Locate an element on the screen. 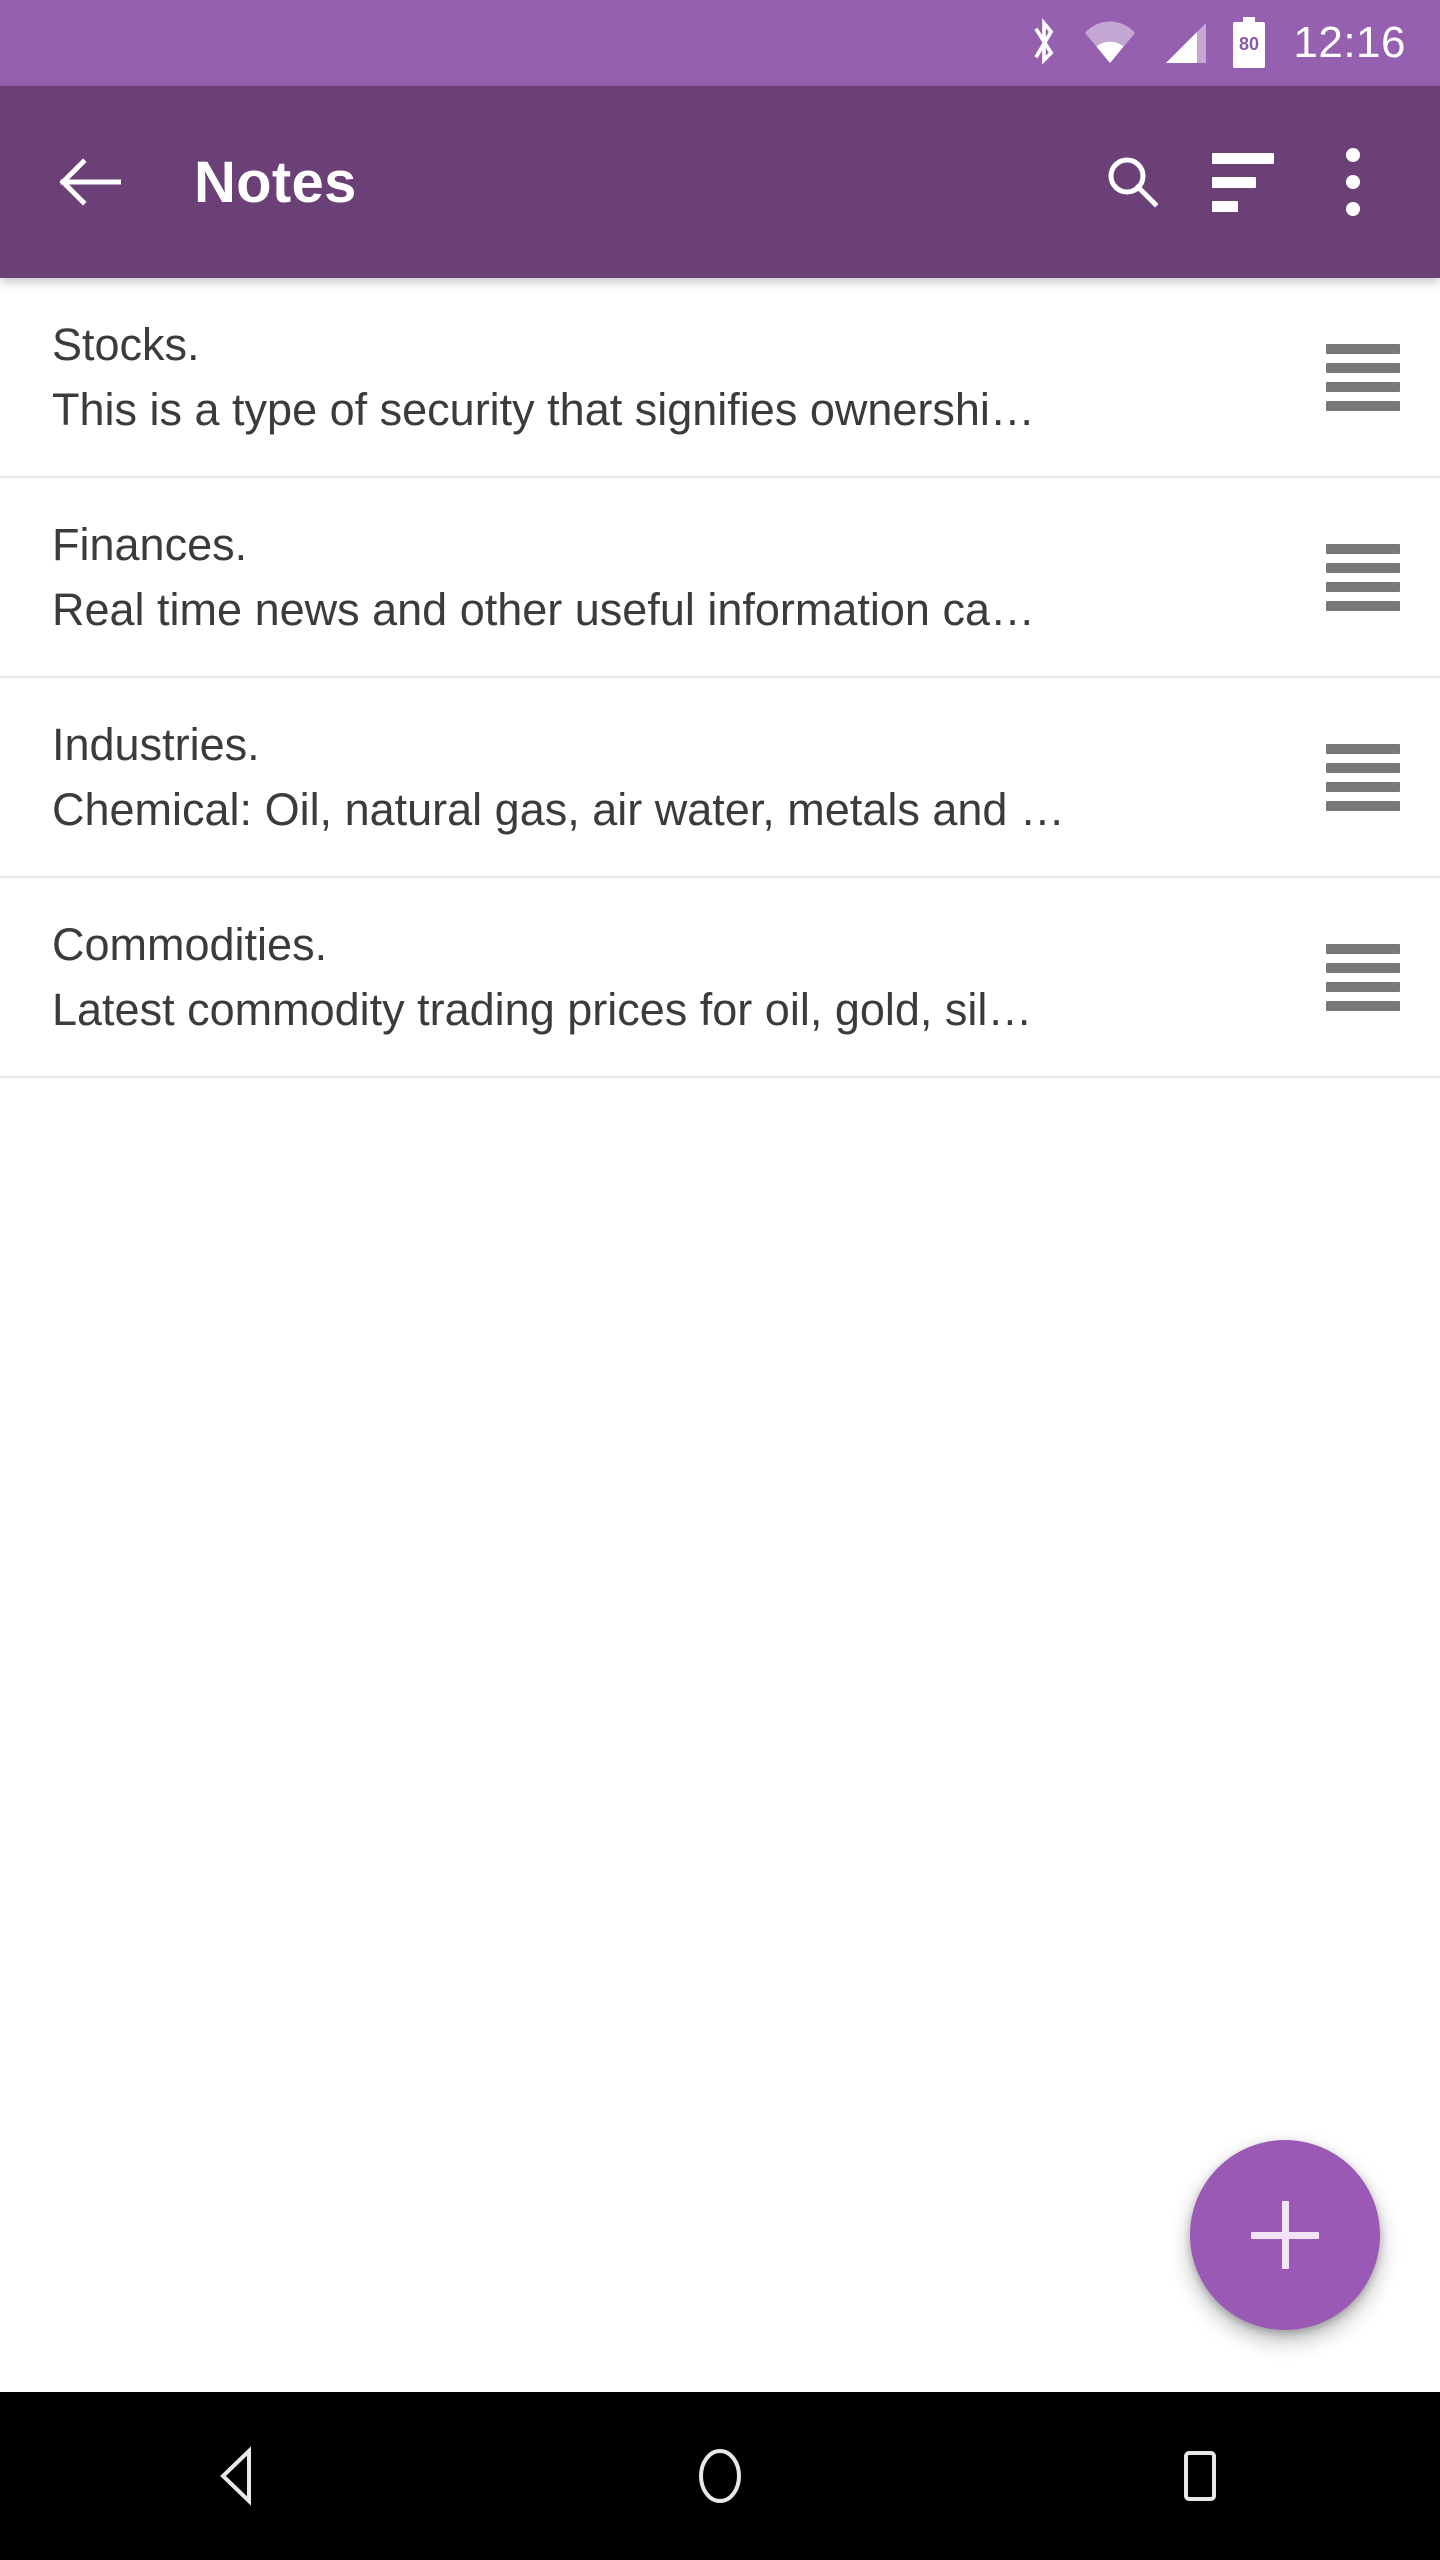 This screenshot has height=2560, width=1440. note-title: Stocks. is located at coordinates (126, 344).